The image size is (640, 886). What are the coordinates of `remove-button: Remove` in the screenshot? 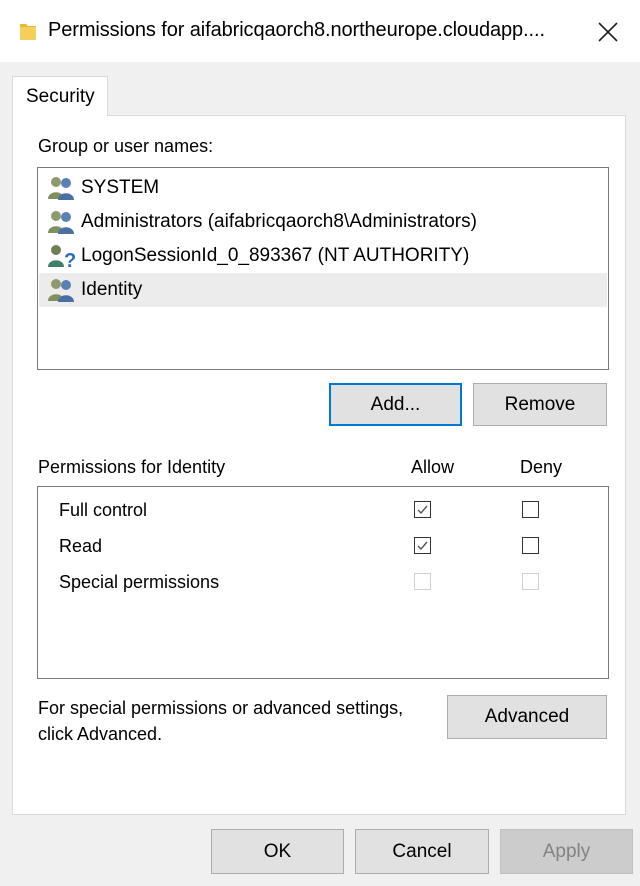 It's located at (540, 404).